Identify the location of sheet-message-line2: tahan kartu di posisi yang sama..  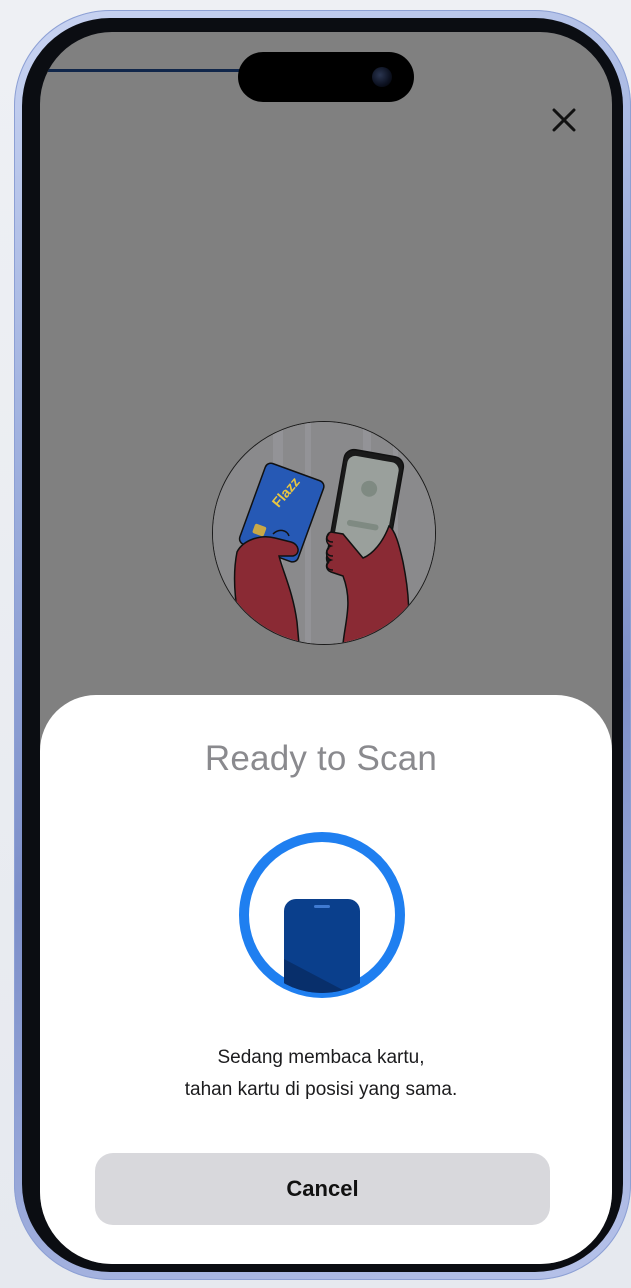
(321, 1089).